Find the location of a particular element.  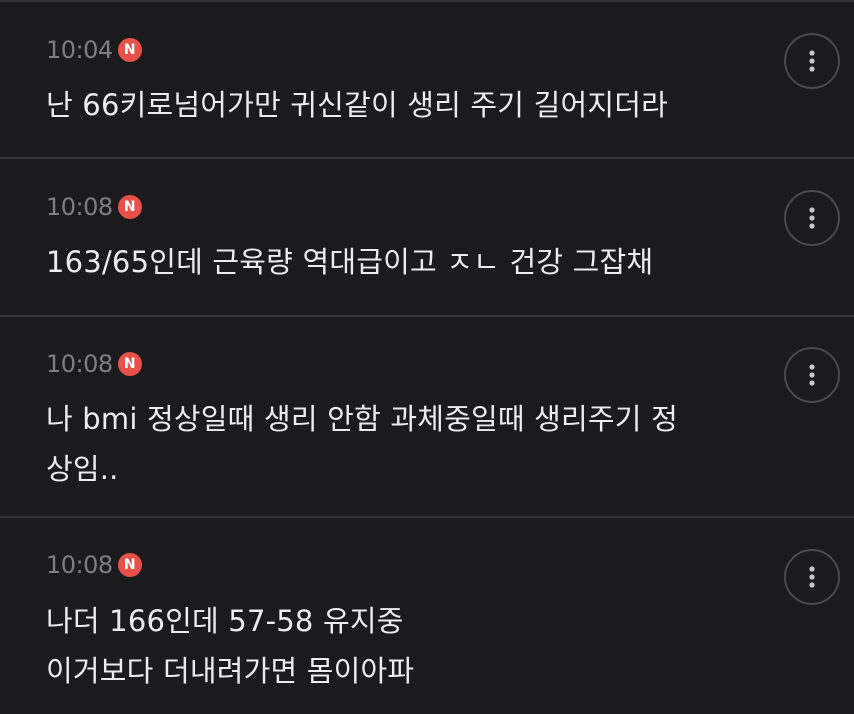

comment-line: 이거보다 더내려가면 몸이아파 is located at coordinates (230, 671).